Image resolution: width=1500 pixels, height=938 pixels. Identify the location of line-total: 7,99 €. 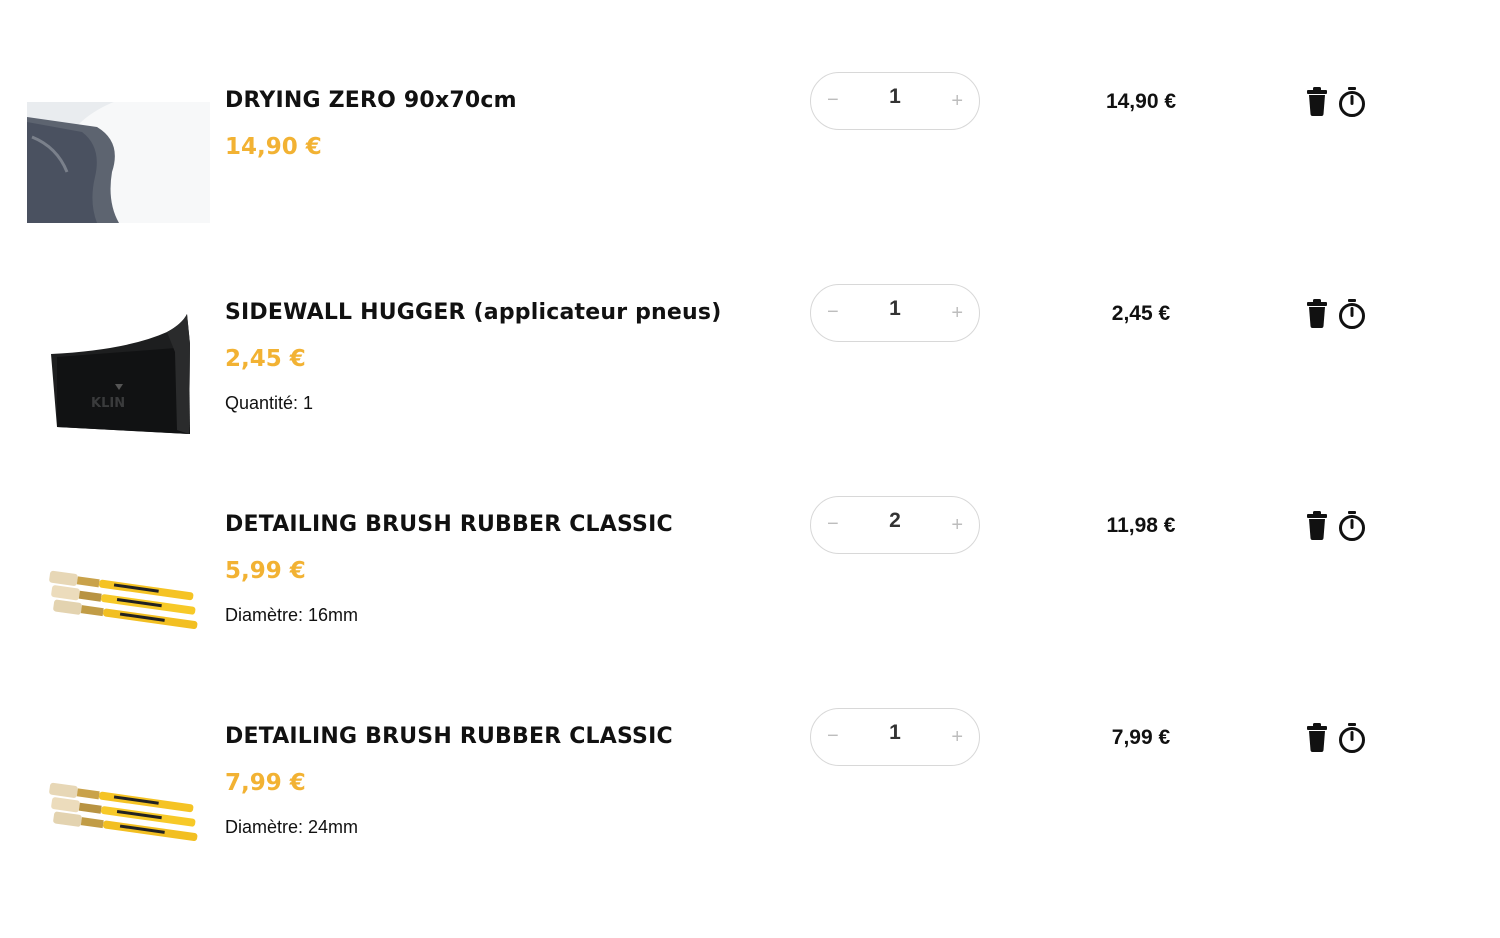
(1141, 737).